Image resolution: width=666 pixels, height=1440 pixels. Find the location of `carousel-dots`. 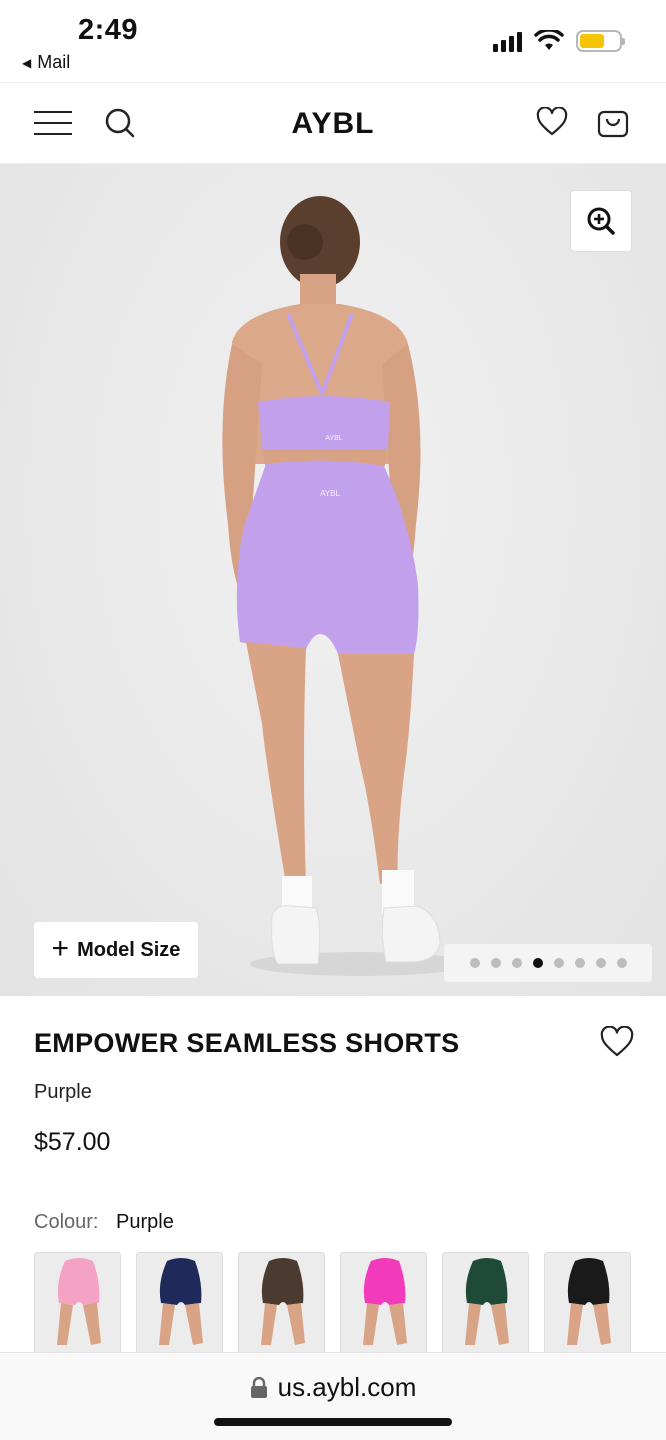

carousel-dots is located at coordinates (548, 963).